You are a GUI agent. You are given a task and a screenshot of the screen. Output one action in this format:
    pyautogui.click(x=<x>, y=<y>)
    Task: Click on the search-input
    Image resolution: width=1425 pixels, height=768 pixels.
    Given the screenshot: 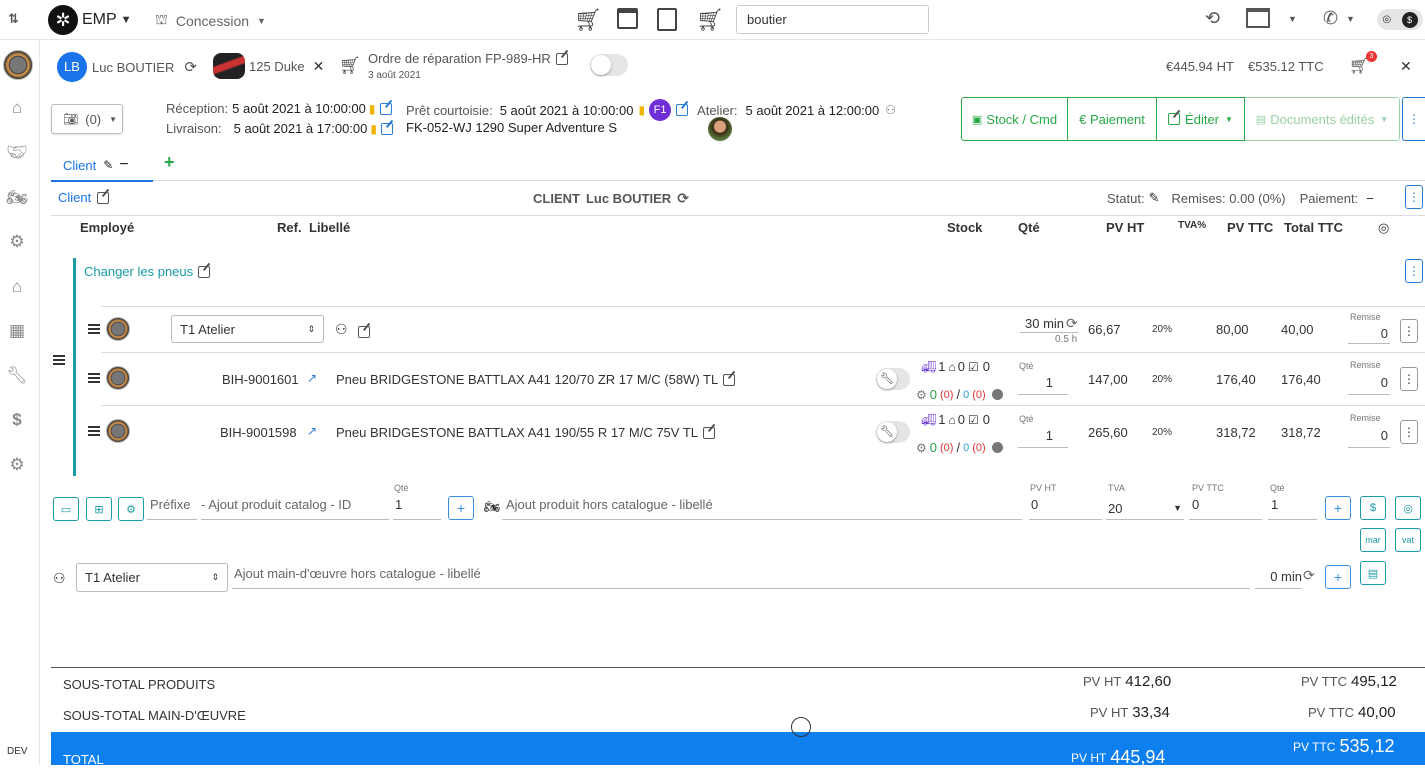 What is the action you would take?
    pyautogui.click(x=832, y=19)
    